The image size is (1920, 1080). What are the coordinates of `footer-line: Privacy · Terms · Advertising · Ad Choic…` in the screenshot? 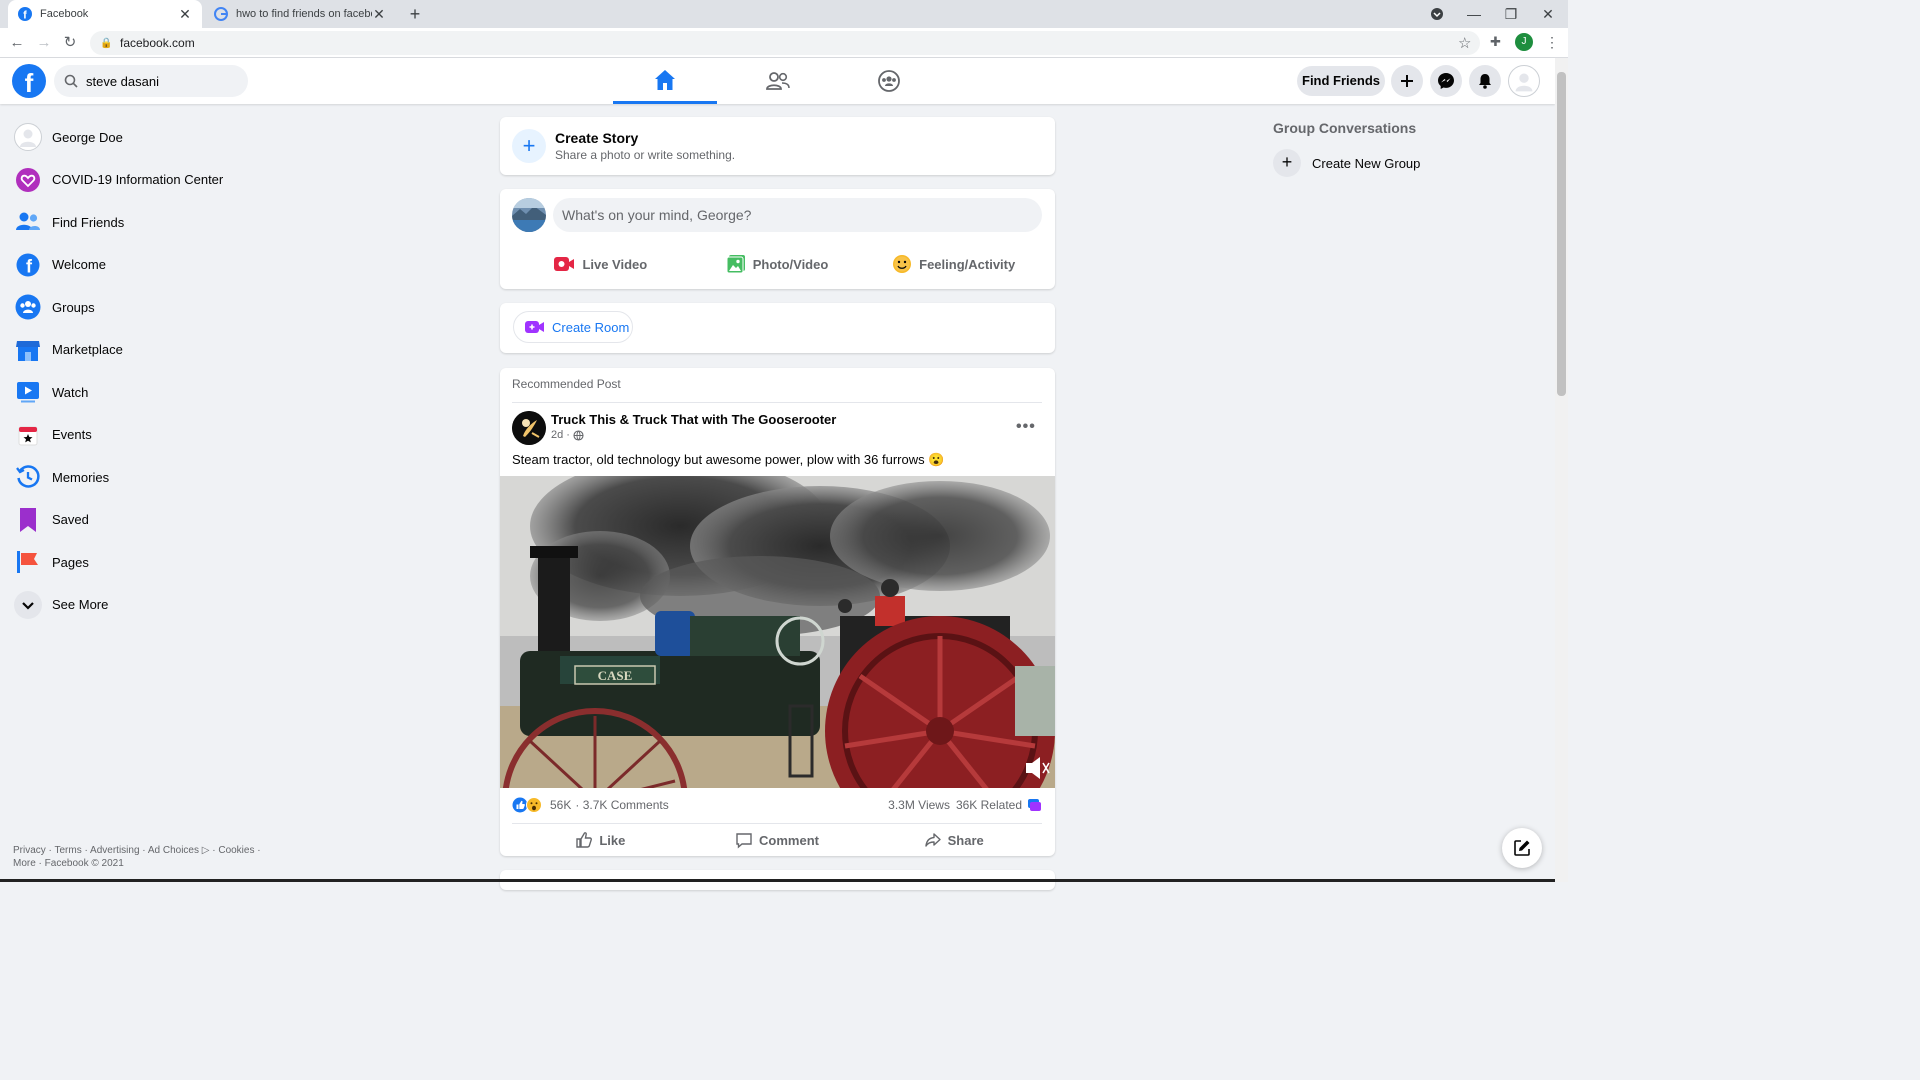 It's located at (153, 850).